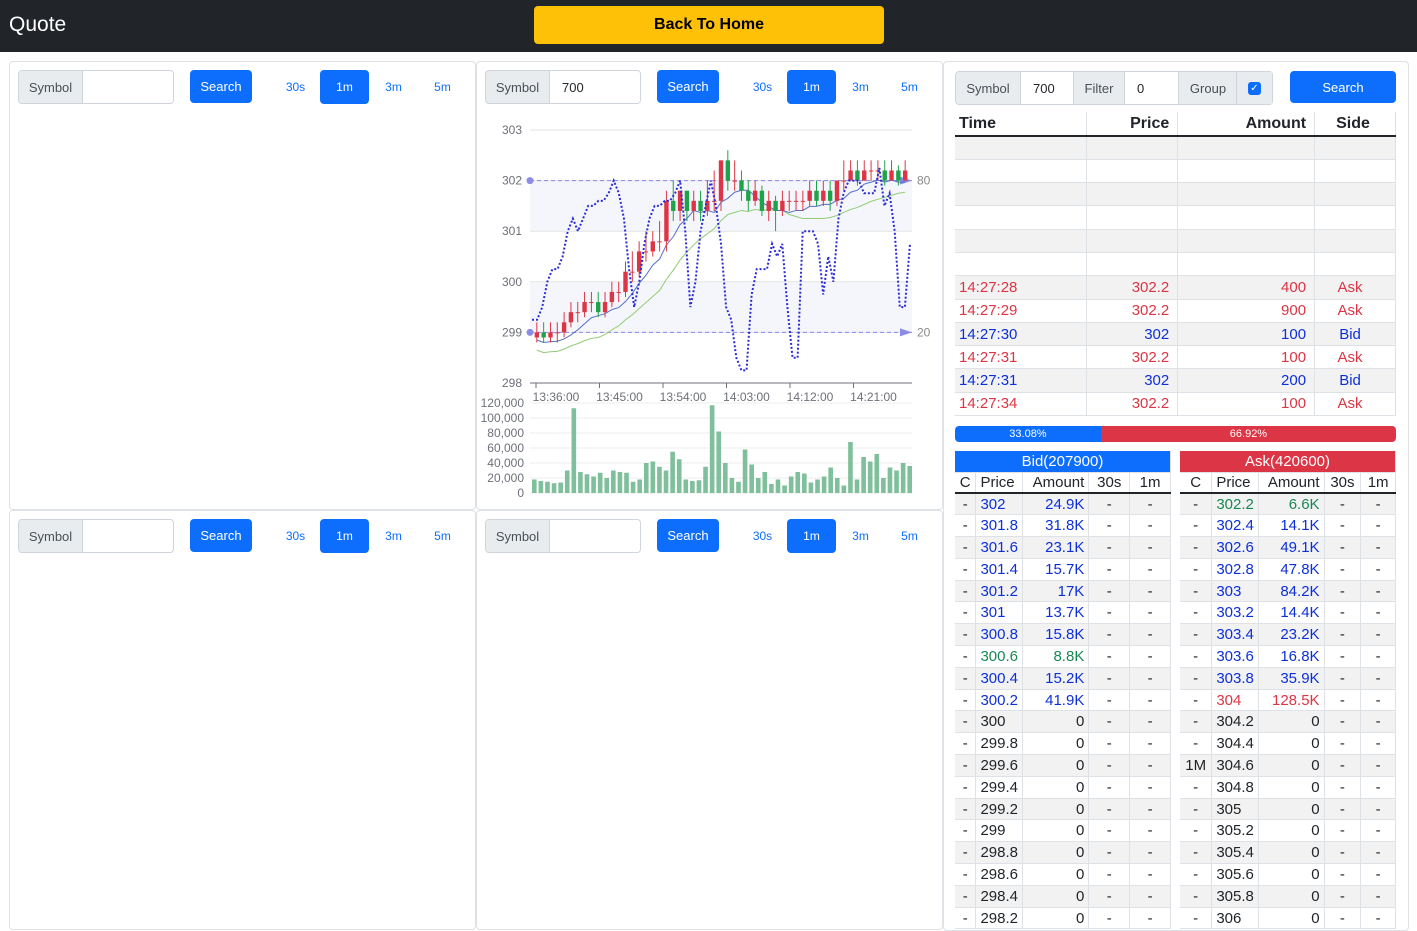 Image resolution: width=1417 pixels, height=931 pixels. Describe the element at coordinates (1291, 526) in the screenshot. I see `book-amount: 14.1K` at that location.